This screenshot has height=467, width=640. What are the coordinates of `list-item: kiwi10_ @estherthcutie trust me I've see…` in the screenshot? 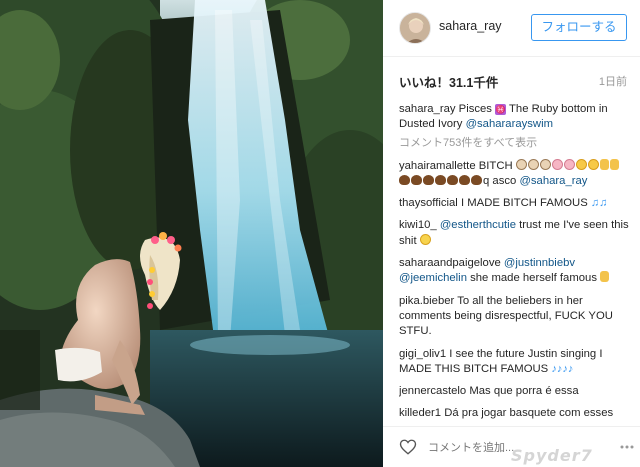 It's located at (515, 233).